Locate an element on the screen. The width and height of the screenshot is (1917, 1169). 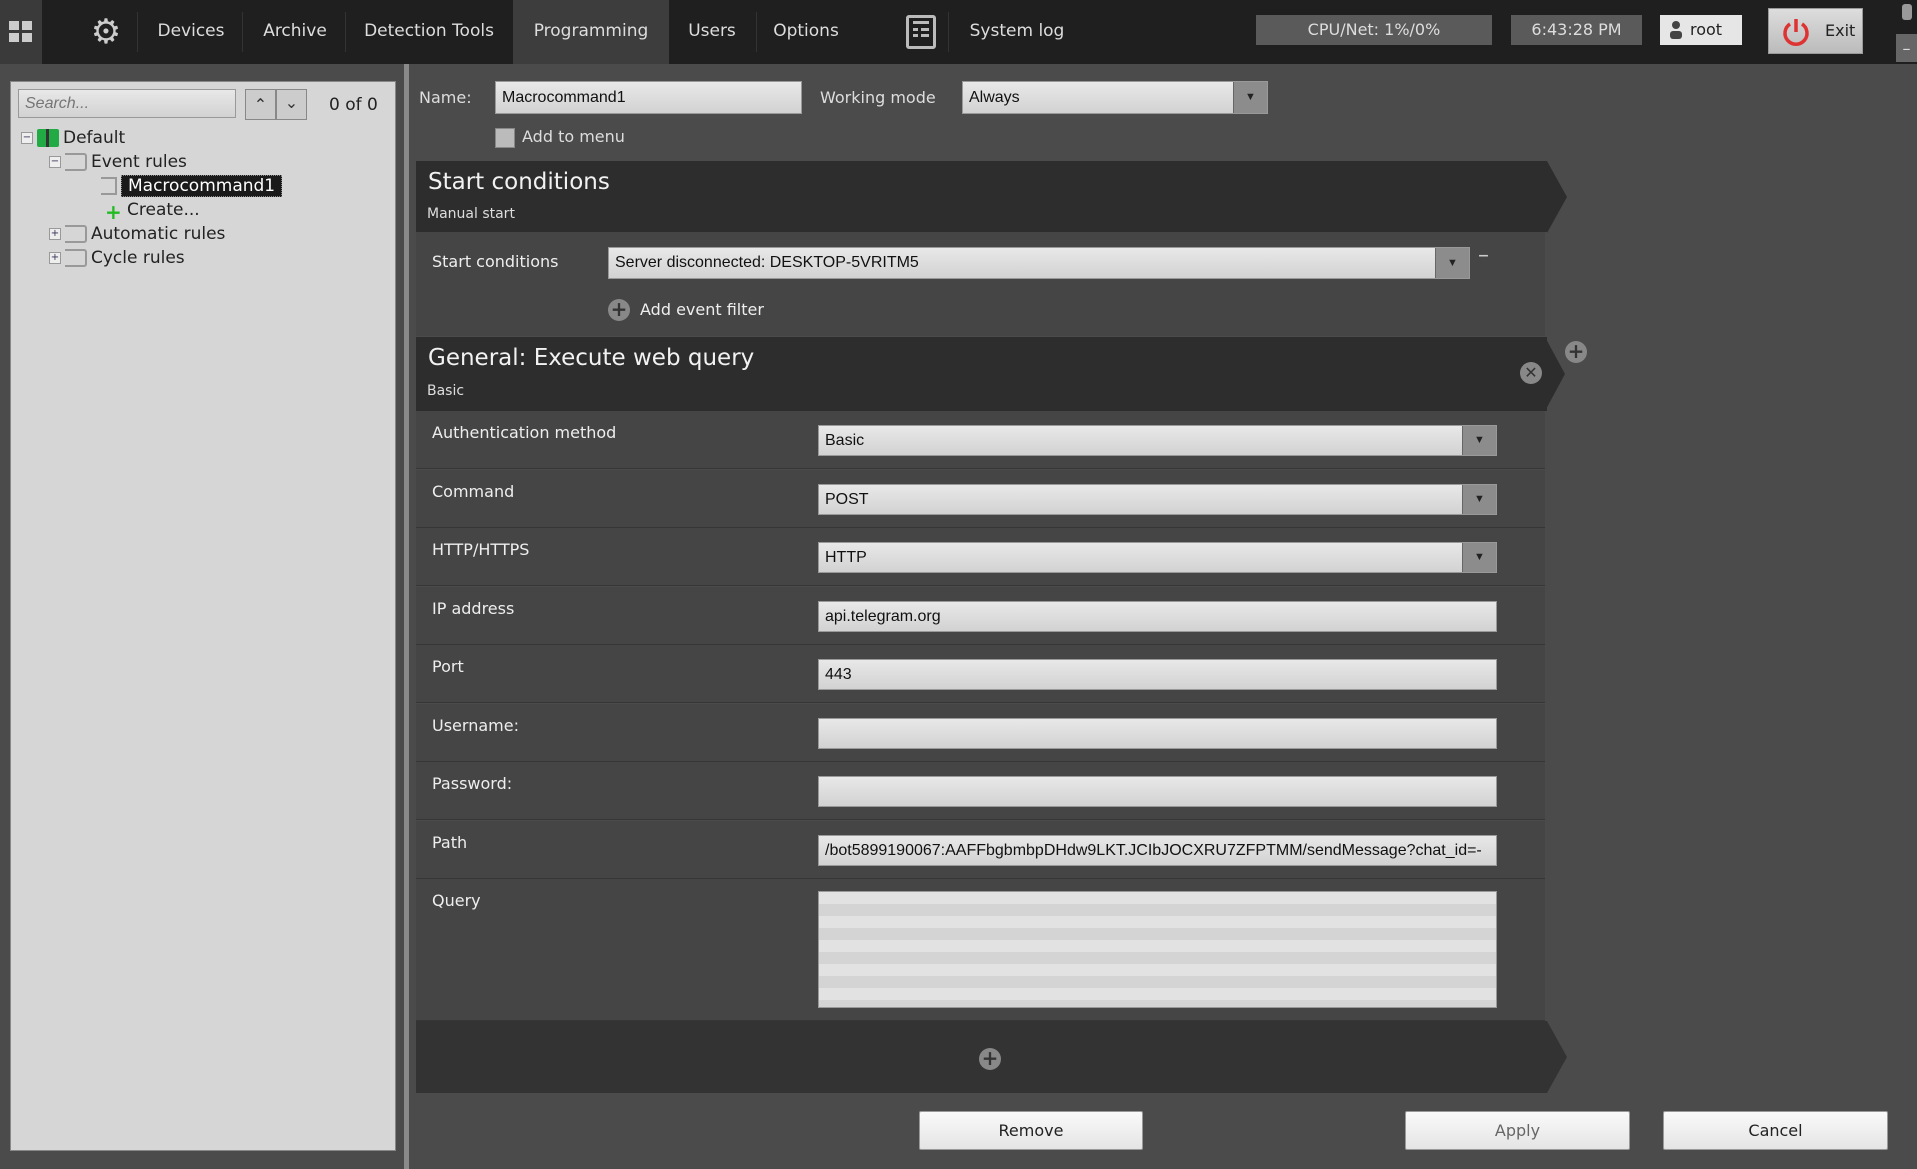
param-row: HTTP/HTTPS HTTP ▼ is located at coordinates (980, 557).